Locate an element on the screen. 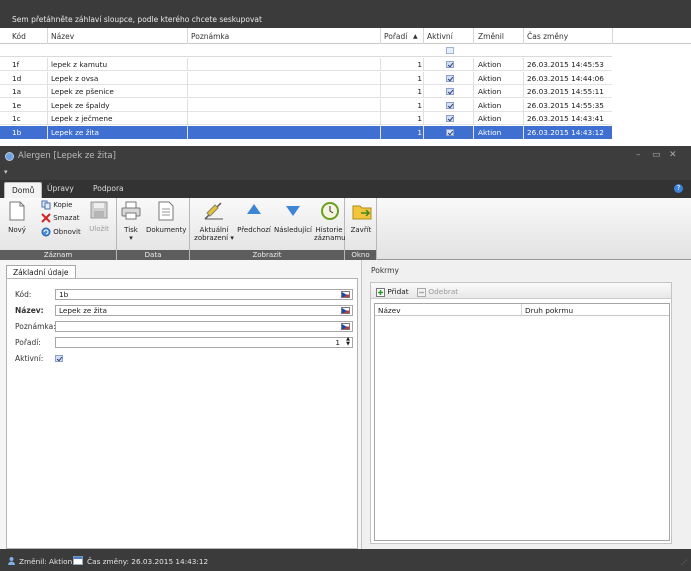 The height and width of the screenshot is (571, 691). documents-button: Dokumenty is located at coordinates (166, 225).